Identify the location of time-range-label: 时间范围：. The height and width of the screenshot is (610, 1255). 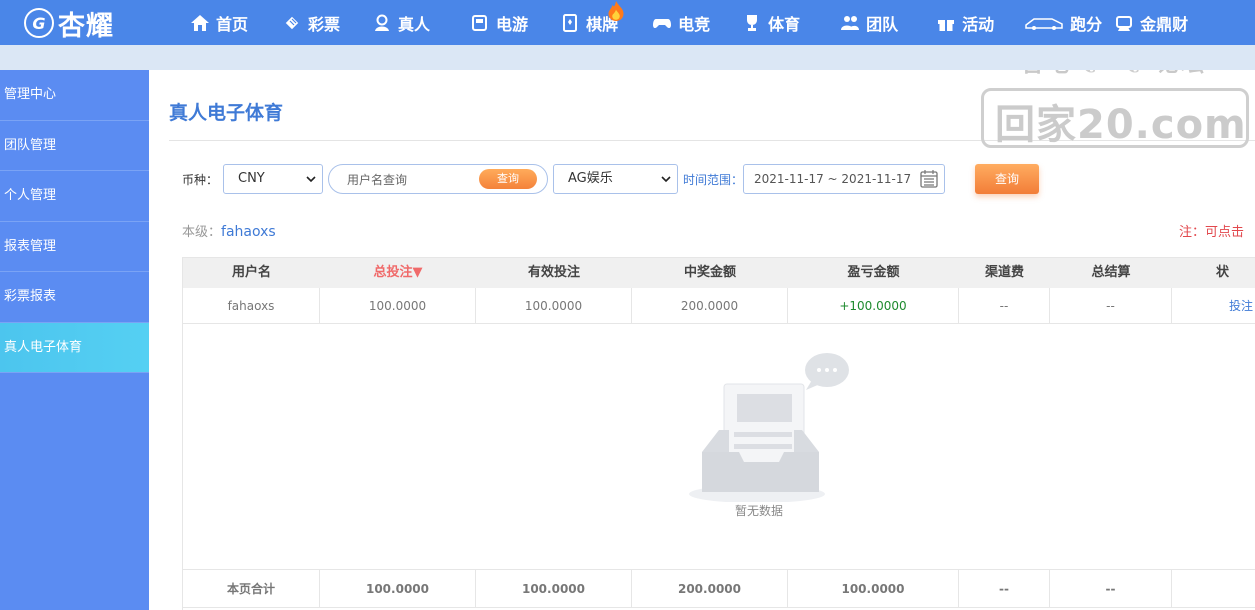
(713, 180).